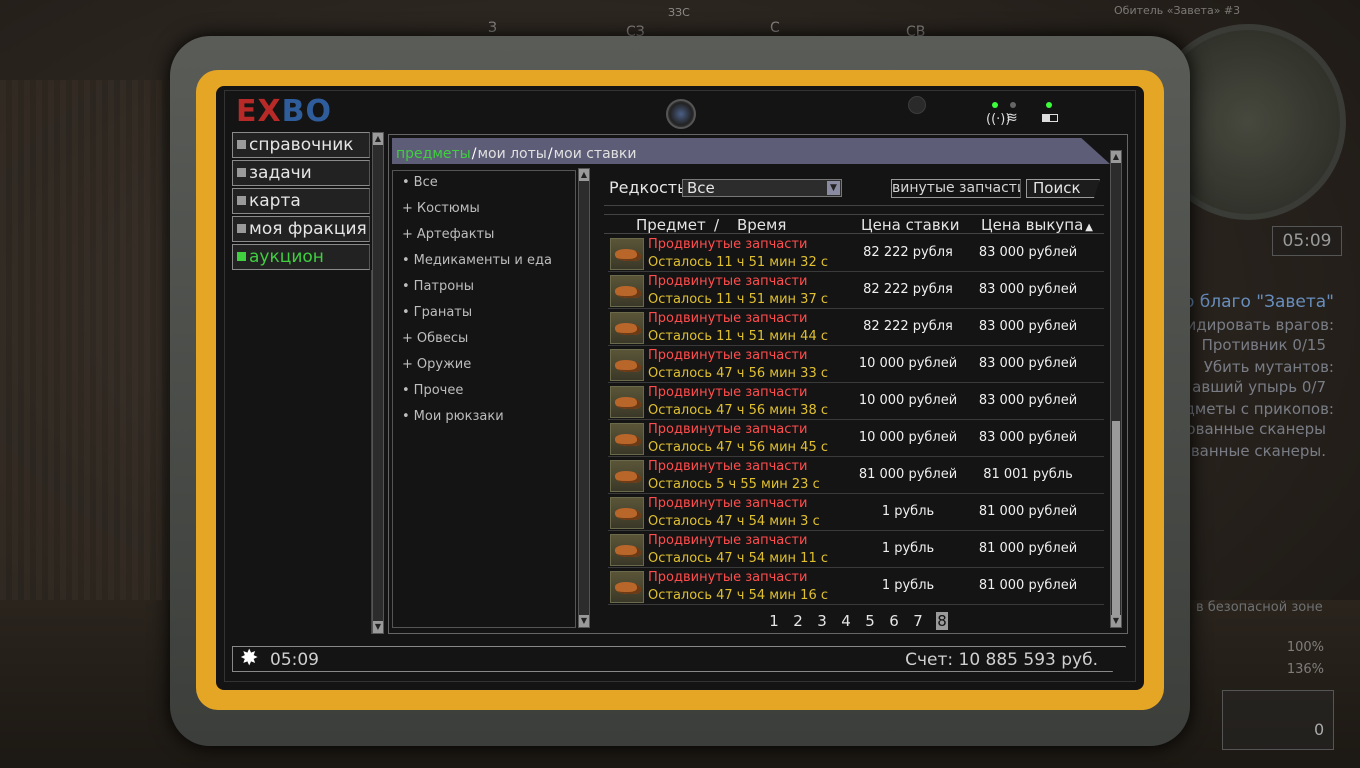  Describe the element at coordinates (511, 154) in the screenshot. I see `tab-my-lots: мои лоты` at that location.